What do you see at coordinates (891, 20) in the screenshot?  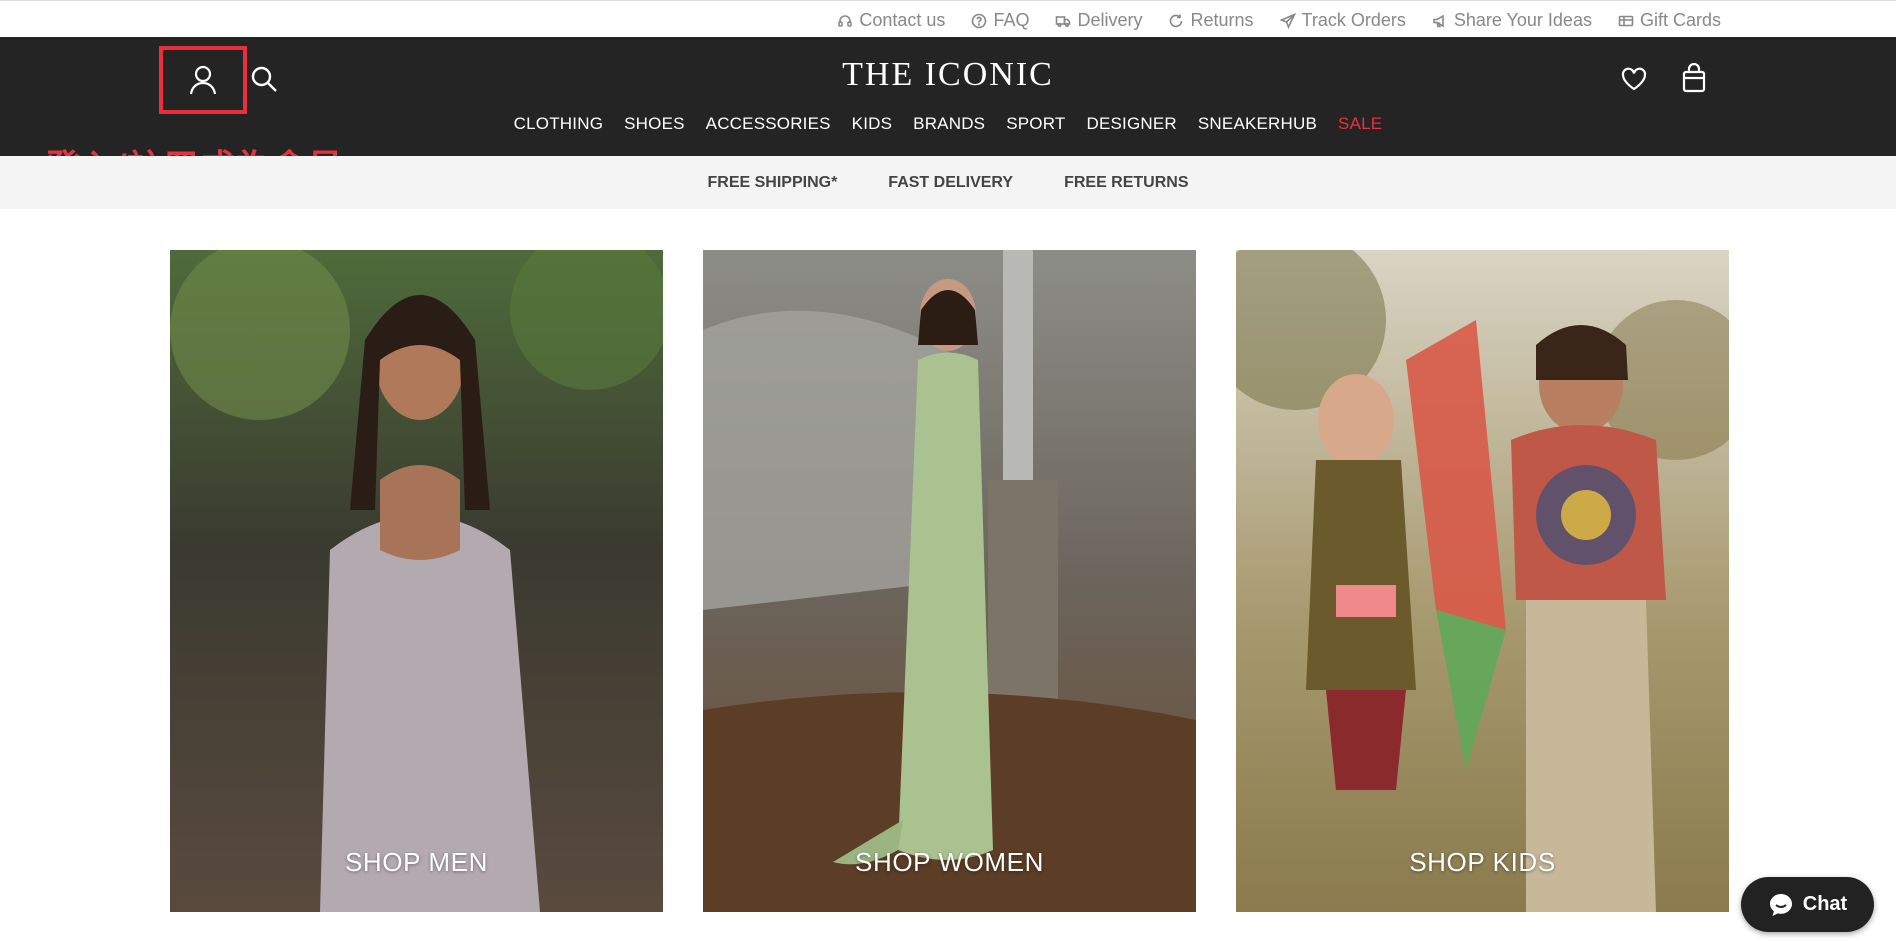 I see `contact-us-link: Contact us` at bounding box center [891, 20].